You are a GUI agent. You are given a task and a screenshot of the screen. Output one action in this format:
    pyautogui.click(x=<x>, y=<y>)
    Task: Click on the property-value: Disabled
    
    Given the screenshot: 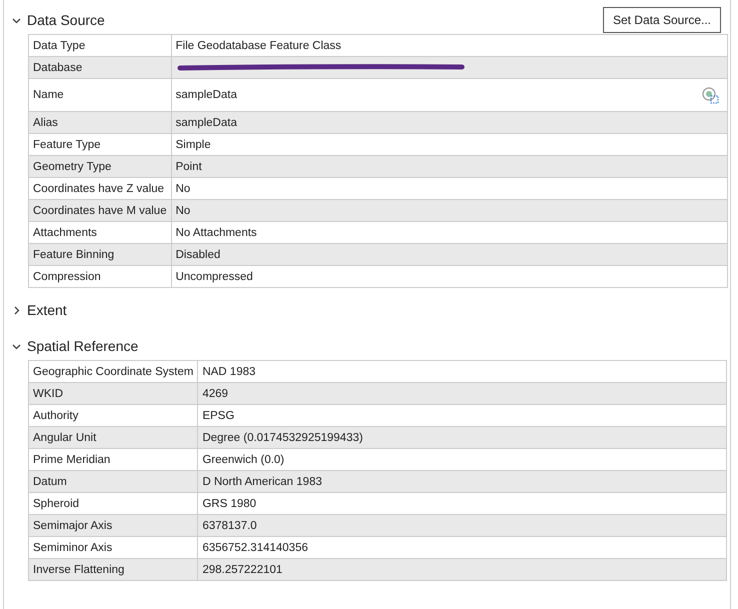 What is the action you would take?
    pyautogui.click(x=449, y=255)
    